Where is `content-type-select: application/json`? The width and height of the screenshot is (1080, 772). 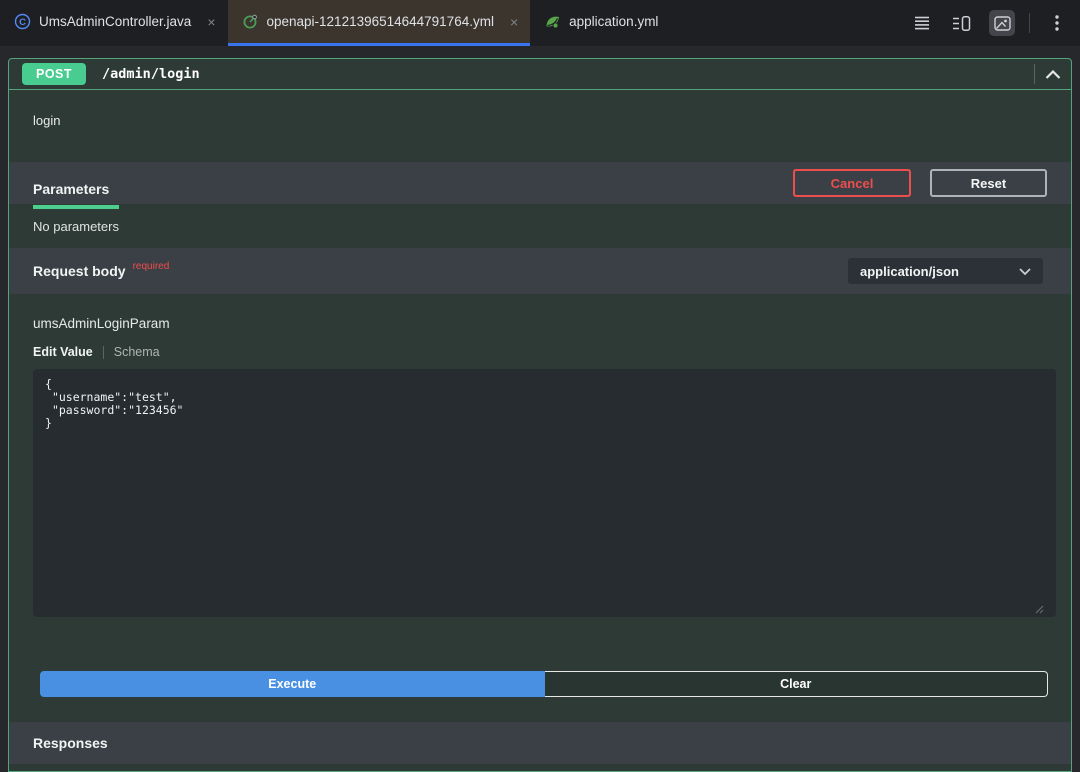 content-type-select: application/json is located at coordinates (945, 271).